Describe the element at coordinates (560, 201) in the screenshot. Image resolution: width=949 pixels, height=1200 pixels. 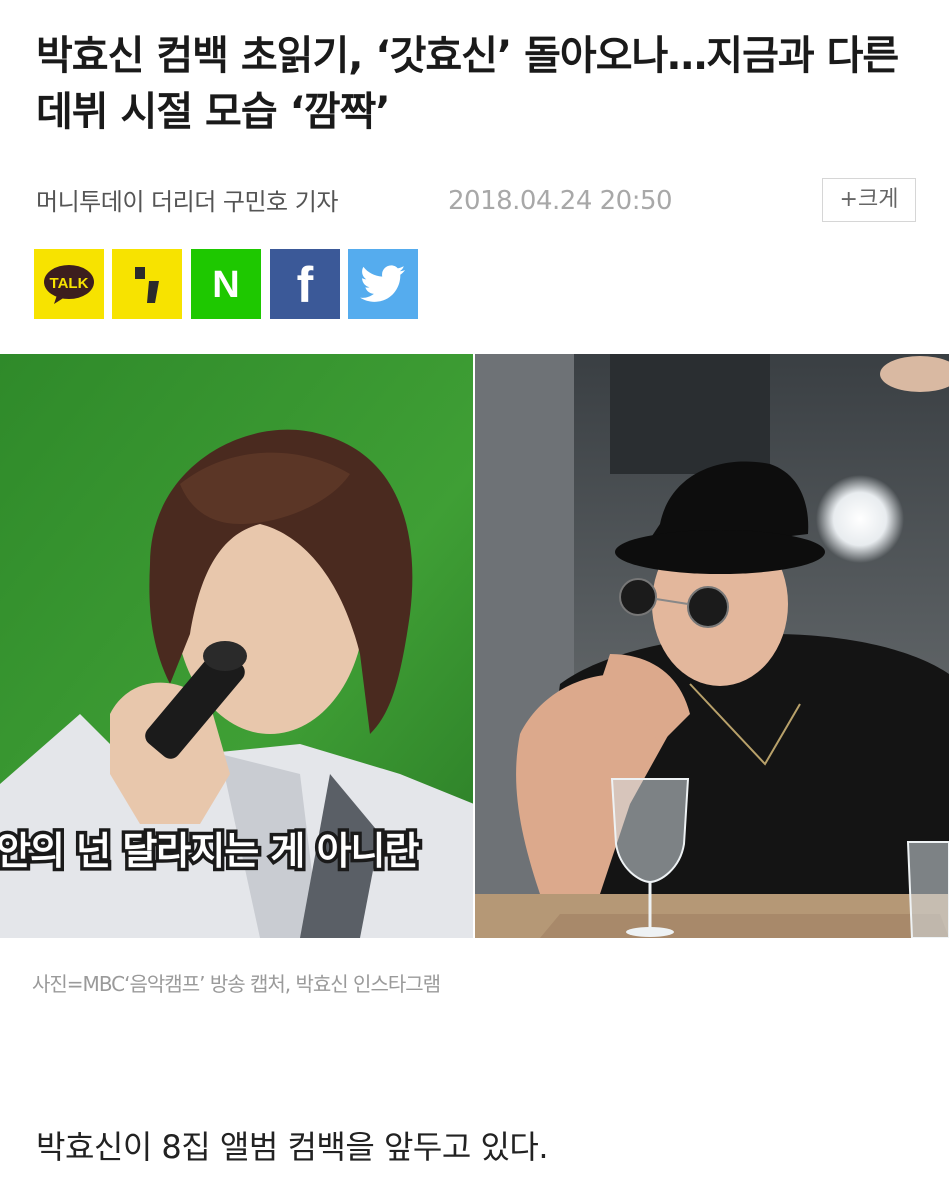
I see `publish-datetime: 2018.04.24 20:50` at that location.